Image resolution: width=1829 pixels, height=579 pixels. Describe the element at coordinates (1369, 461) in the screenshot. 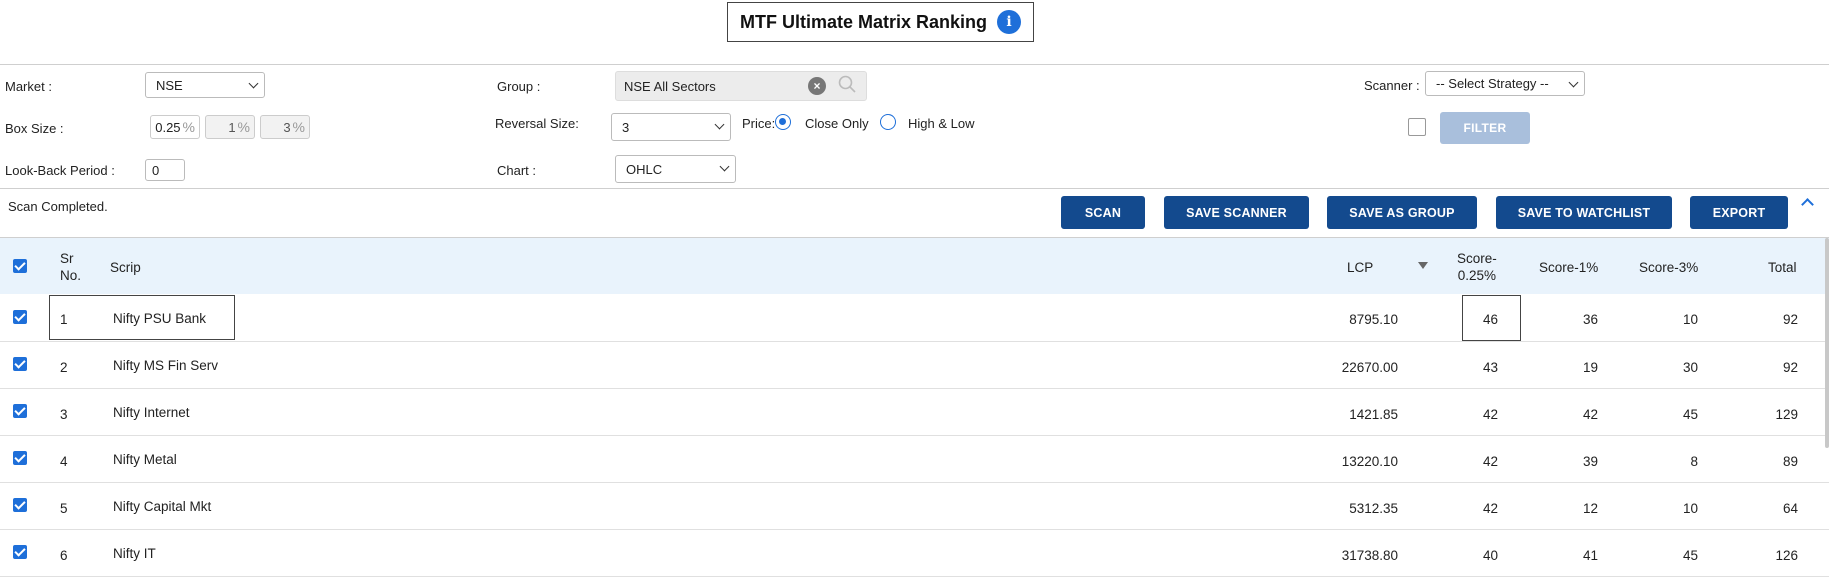

I see `lcp-cell: 13220.10` at that location.